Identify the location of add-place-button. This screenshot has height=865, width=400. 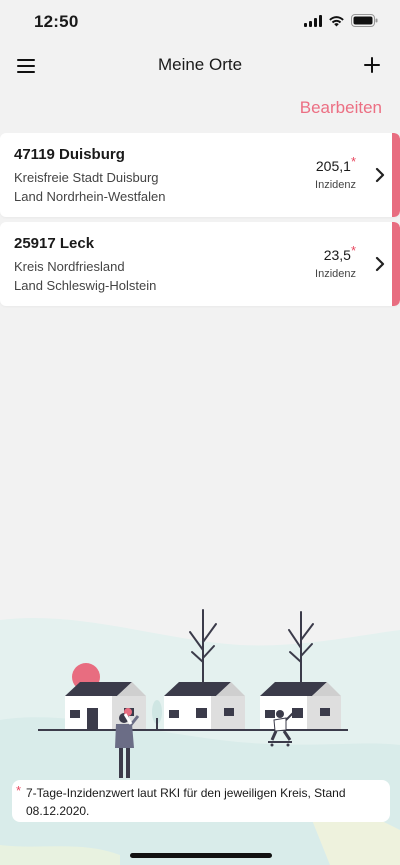
(372, 66).